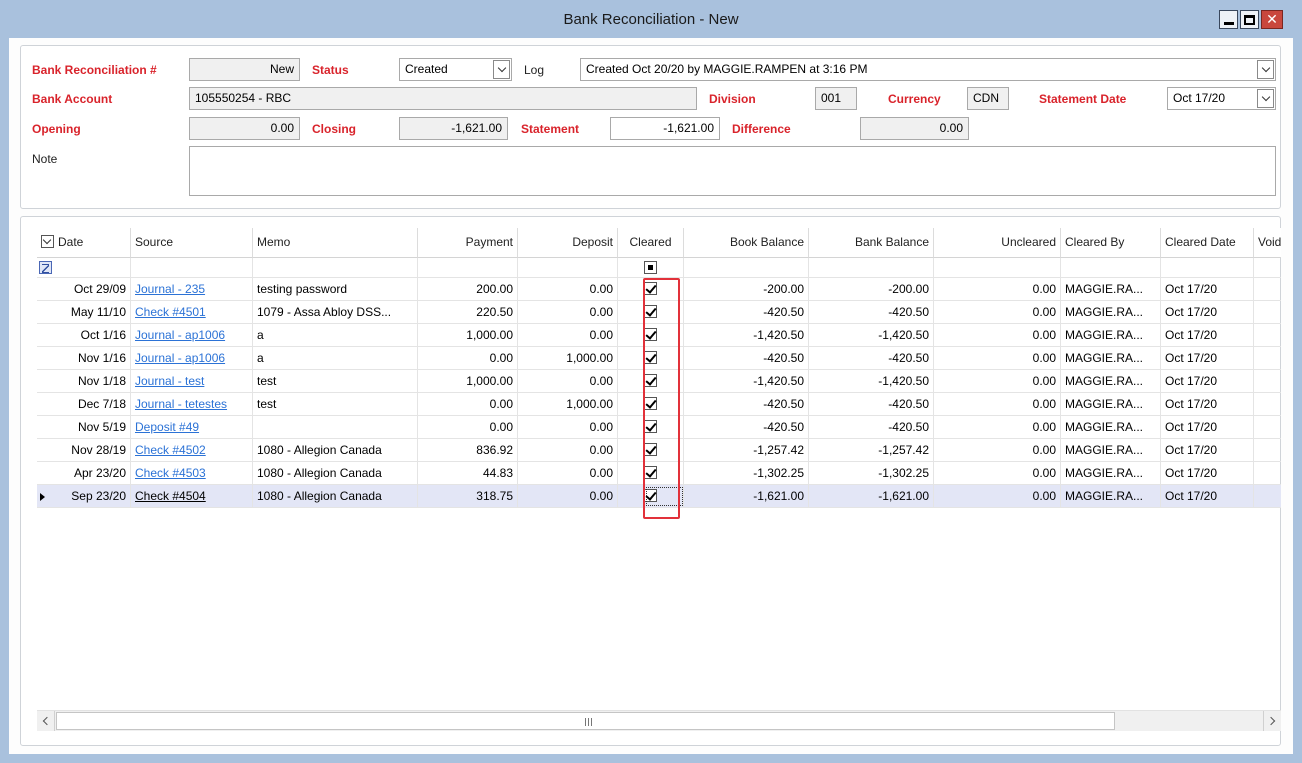 The image size is (1302, 763). I want to click on maximize-button, so click(1249, 19).